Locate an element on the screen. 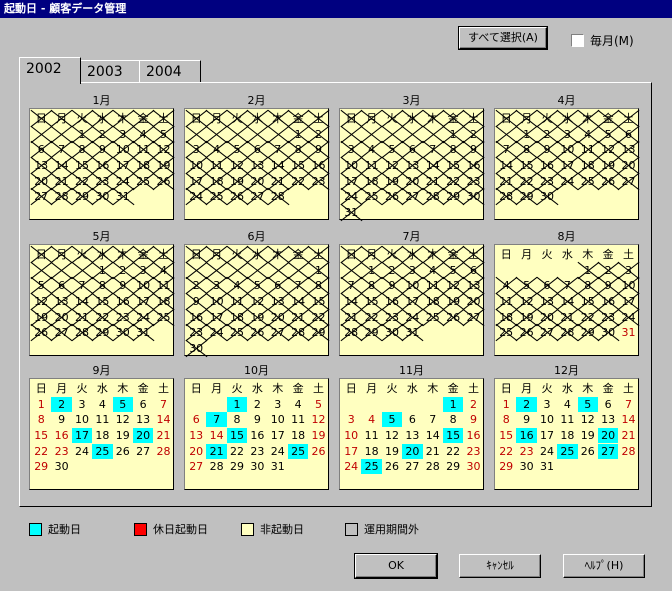 Image resolution: width=672 pixels, height=591 pixels. monthly-checkbox: 毎月(M) is located at coordinates (602, 40).